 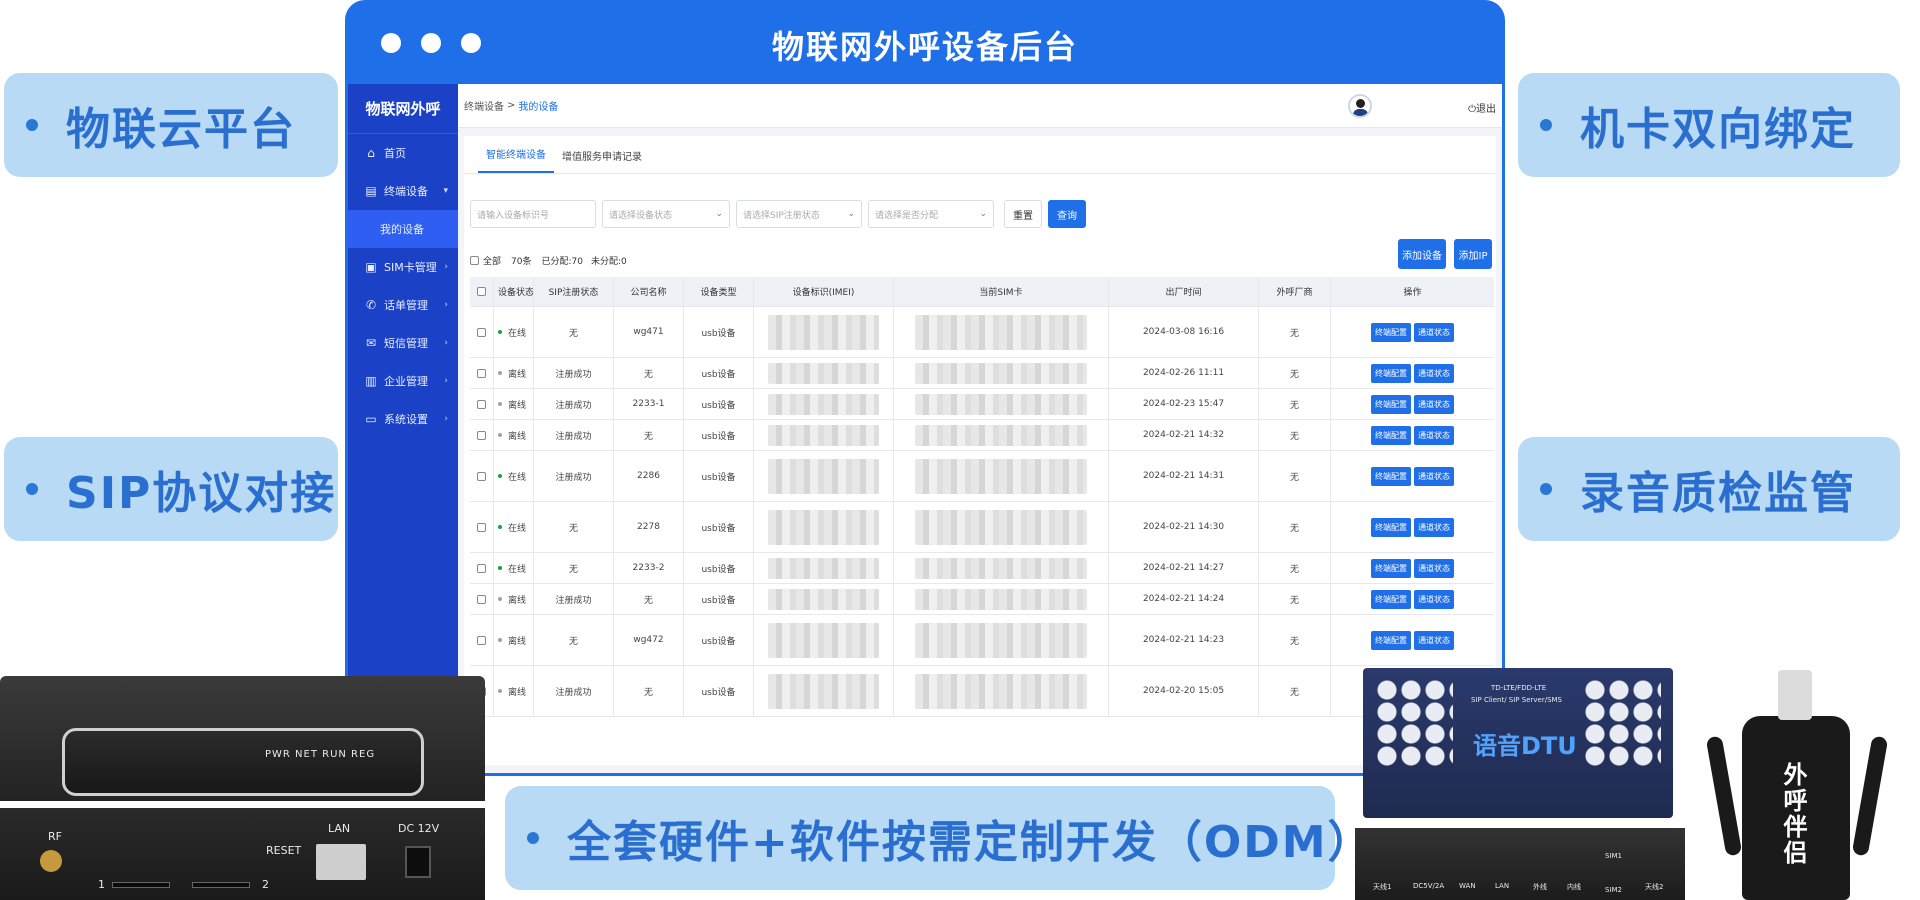 I want to click on sidebar-item-enterprise: ▥ 企业管理 ›, so click(x=403, y=381).